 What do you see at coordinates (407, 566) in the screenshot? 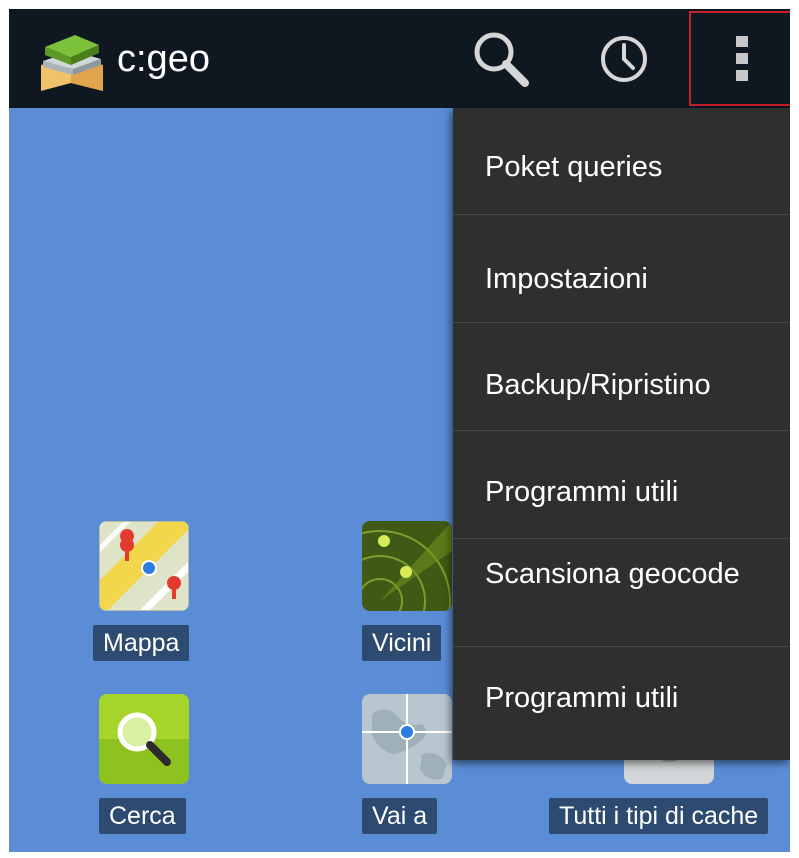
I see `radar-icon` at bounding box center [407, 566].